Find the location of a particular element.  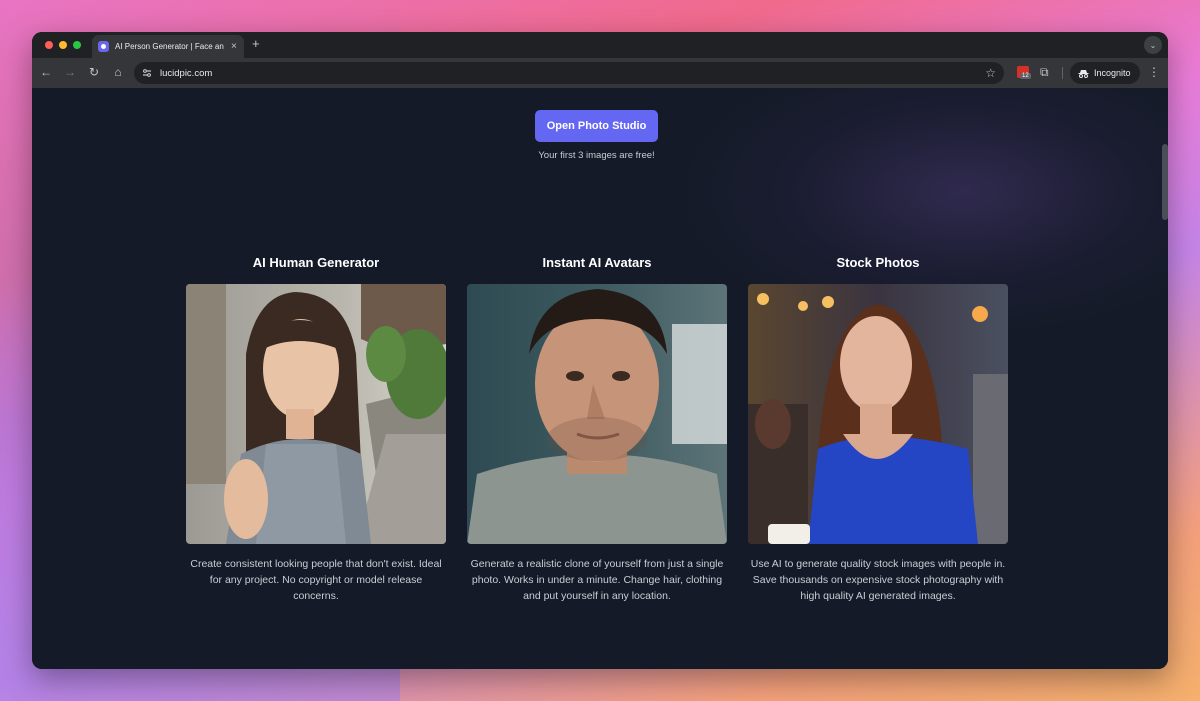

browser-tab: AI Person Generator | Face an × is located at coordinates (168, 46).